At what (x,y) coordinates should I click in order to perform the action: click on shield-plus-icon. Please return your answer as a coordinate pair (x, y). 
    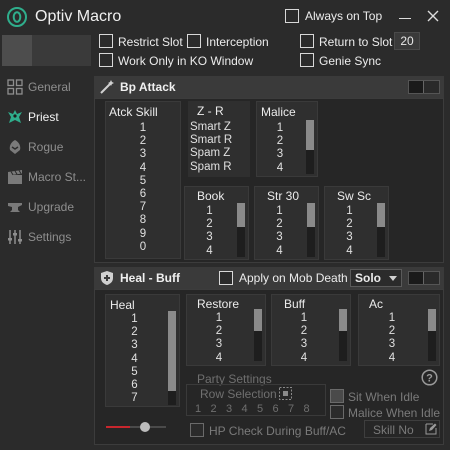
    Looking at the image, I should click on (107, 278).